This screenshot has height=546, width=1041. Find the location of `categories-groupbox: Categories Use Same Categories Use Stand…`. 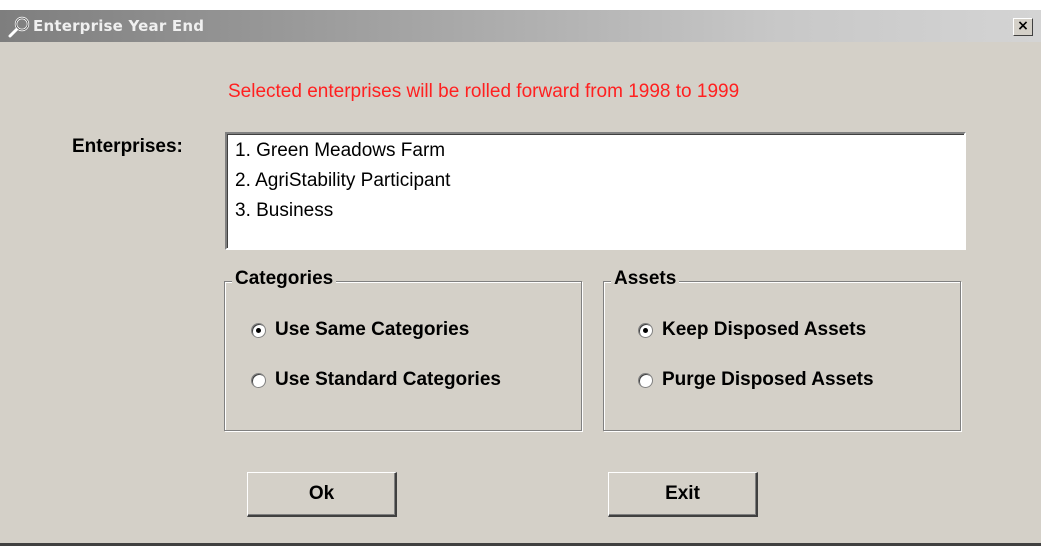

categories-groupbox: Categories Use Same Categories Use Stand… is located at coordinates (403, 349).